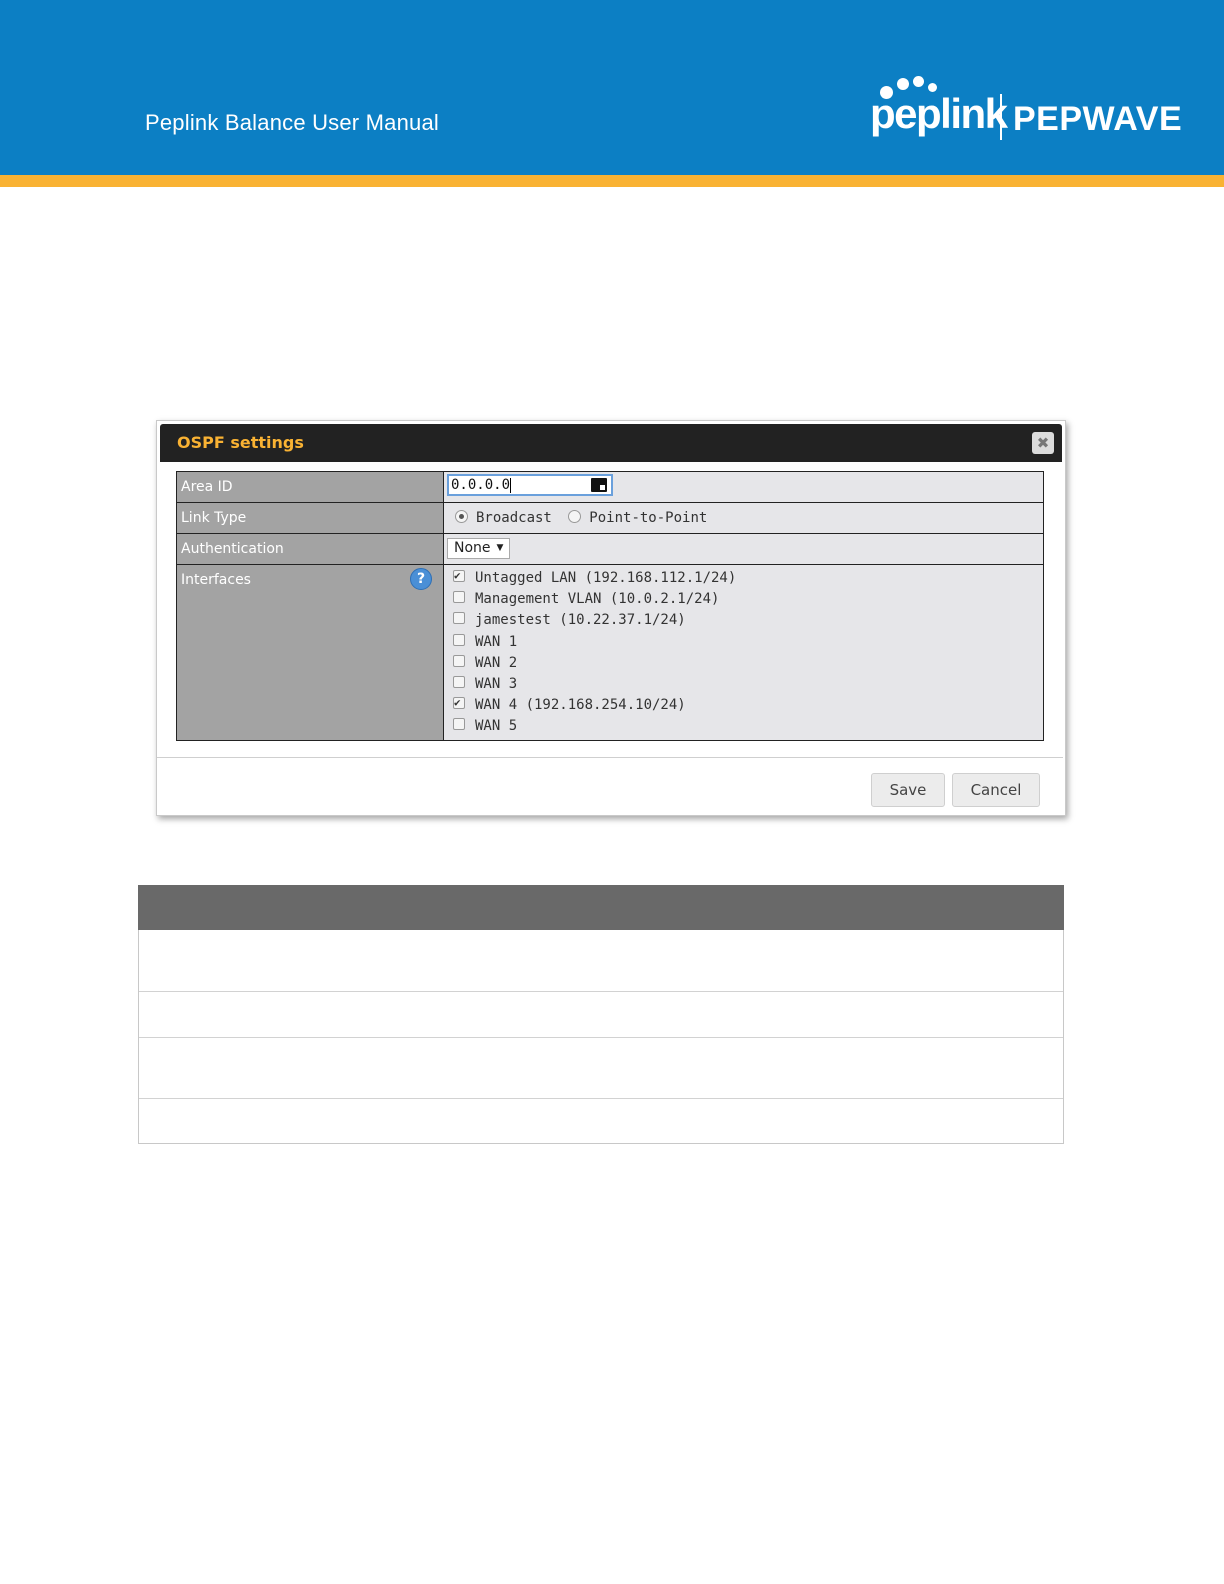 Image resolution: width=1224 pixels, height=1584 pixels. Describe the element at coordinates (580, 705) in the screenshot. I see `interface-label: WAN 4 (192.168.254.10/24)` at that location.